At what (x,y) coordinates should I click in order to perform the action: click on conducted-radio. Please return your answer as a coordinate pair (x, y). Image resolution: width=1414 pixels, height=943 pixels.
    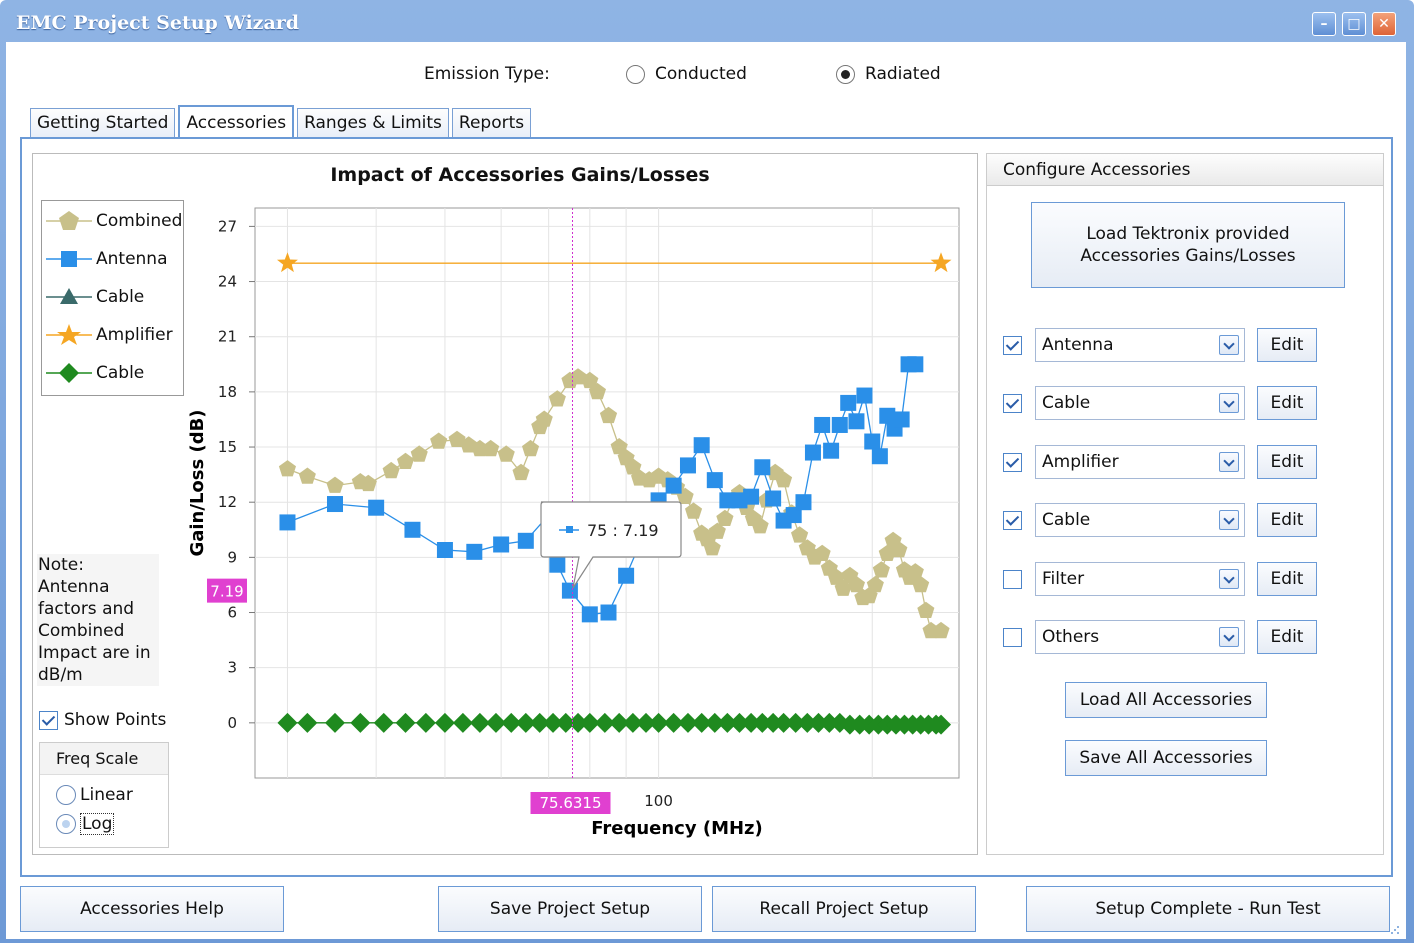
    Looking at the image, I should click on (635, 74).